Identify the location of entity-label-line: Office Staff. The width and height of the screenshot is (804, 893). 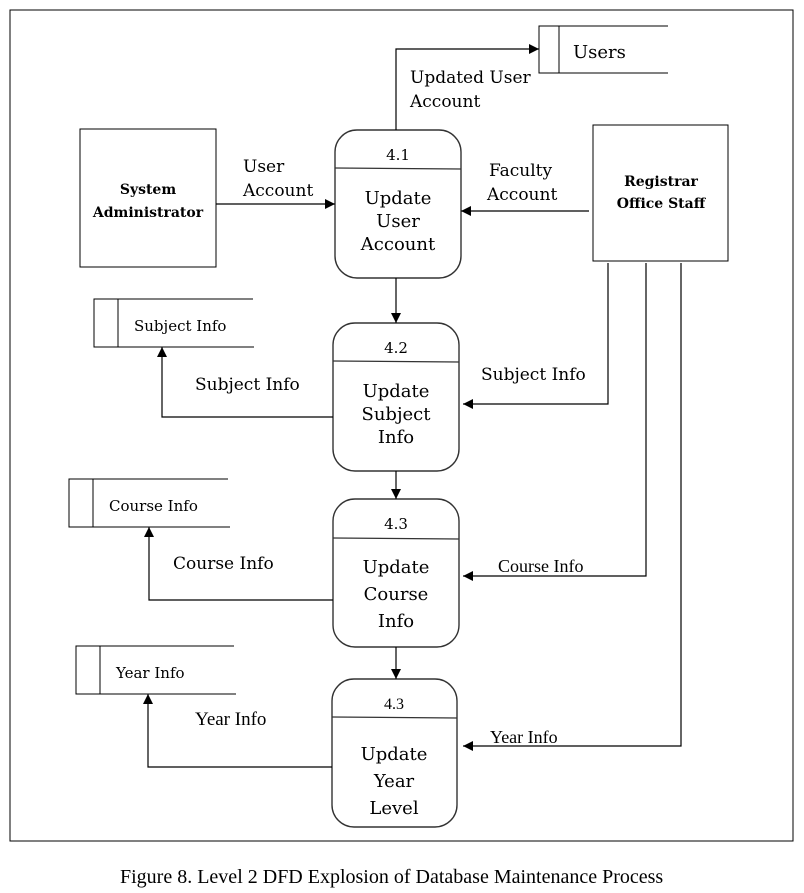
(662, 204).